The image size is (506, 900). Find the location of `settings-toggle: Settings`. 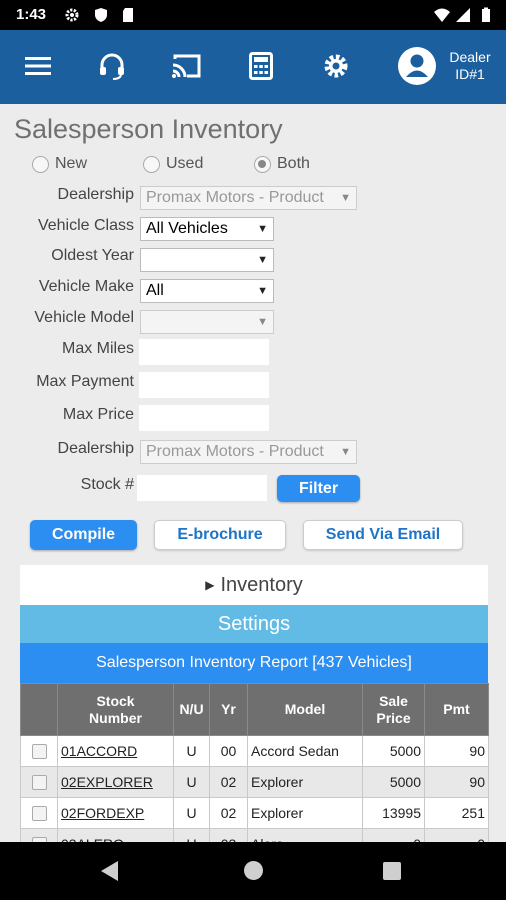

settings-toggle: Settings is located at coordinates (254, 624).